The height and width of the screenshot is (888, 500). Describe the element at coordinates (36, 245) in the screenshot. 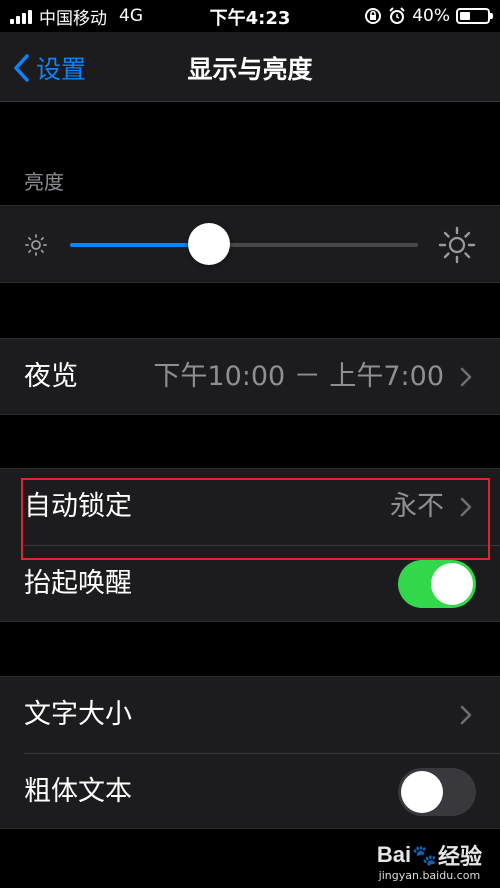

I see `sun-small-icon` at that location.